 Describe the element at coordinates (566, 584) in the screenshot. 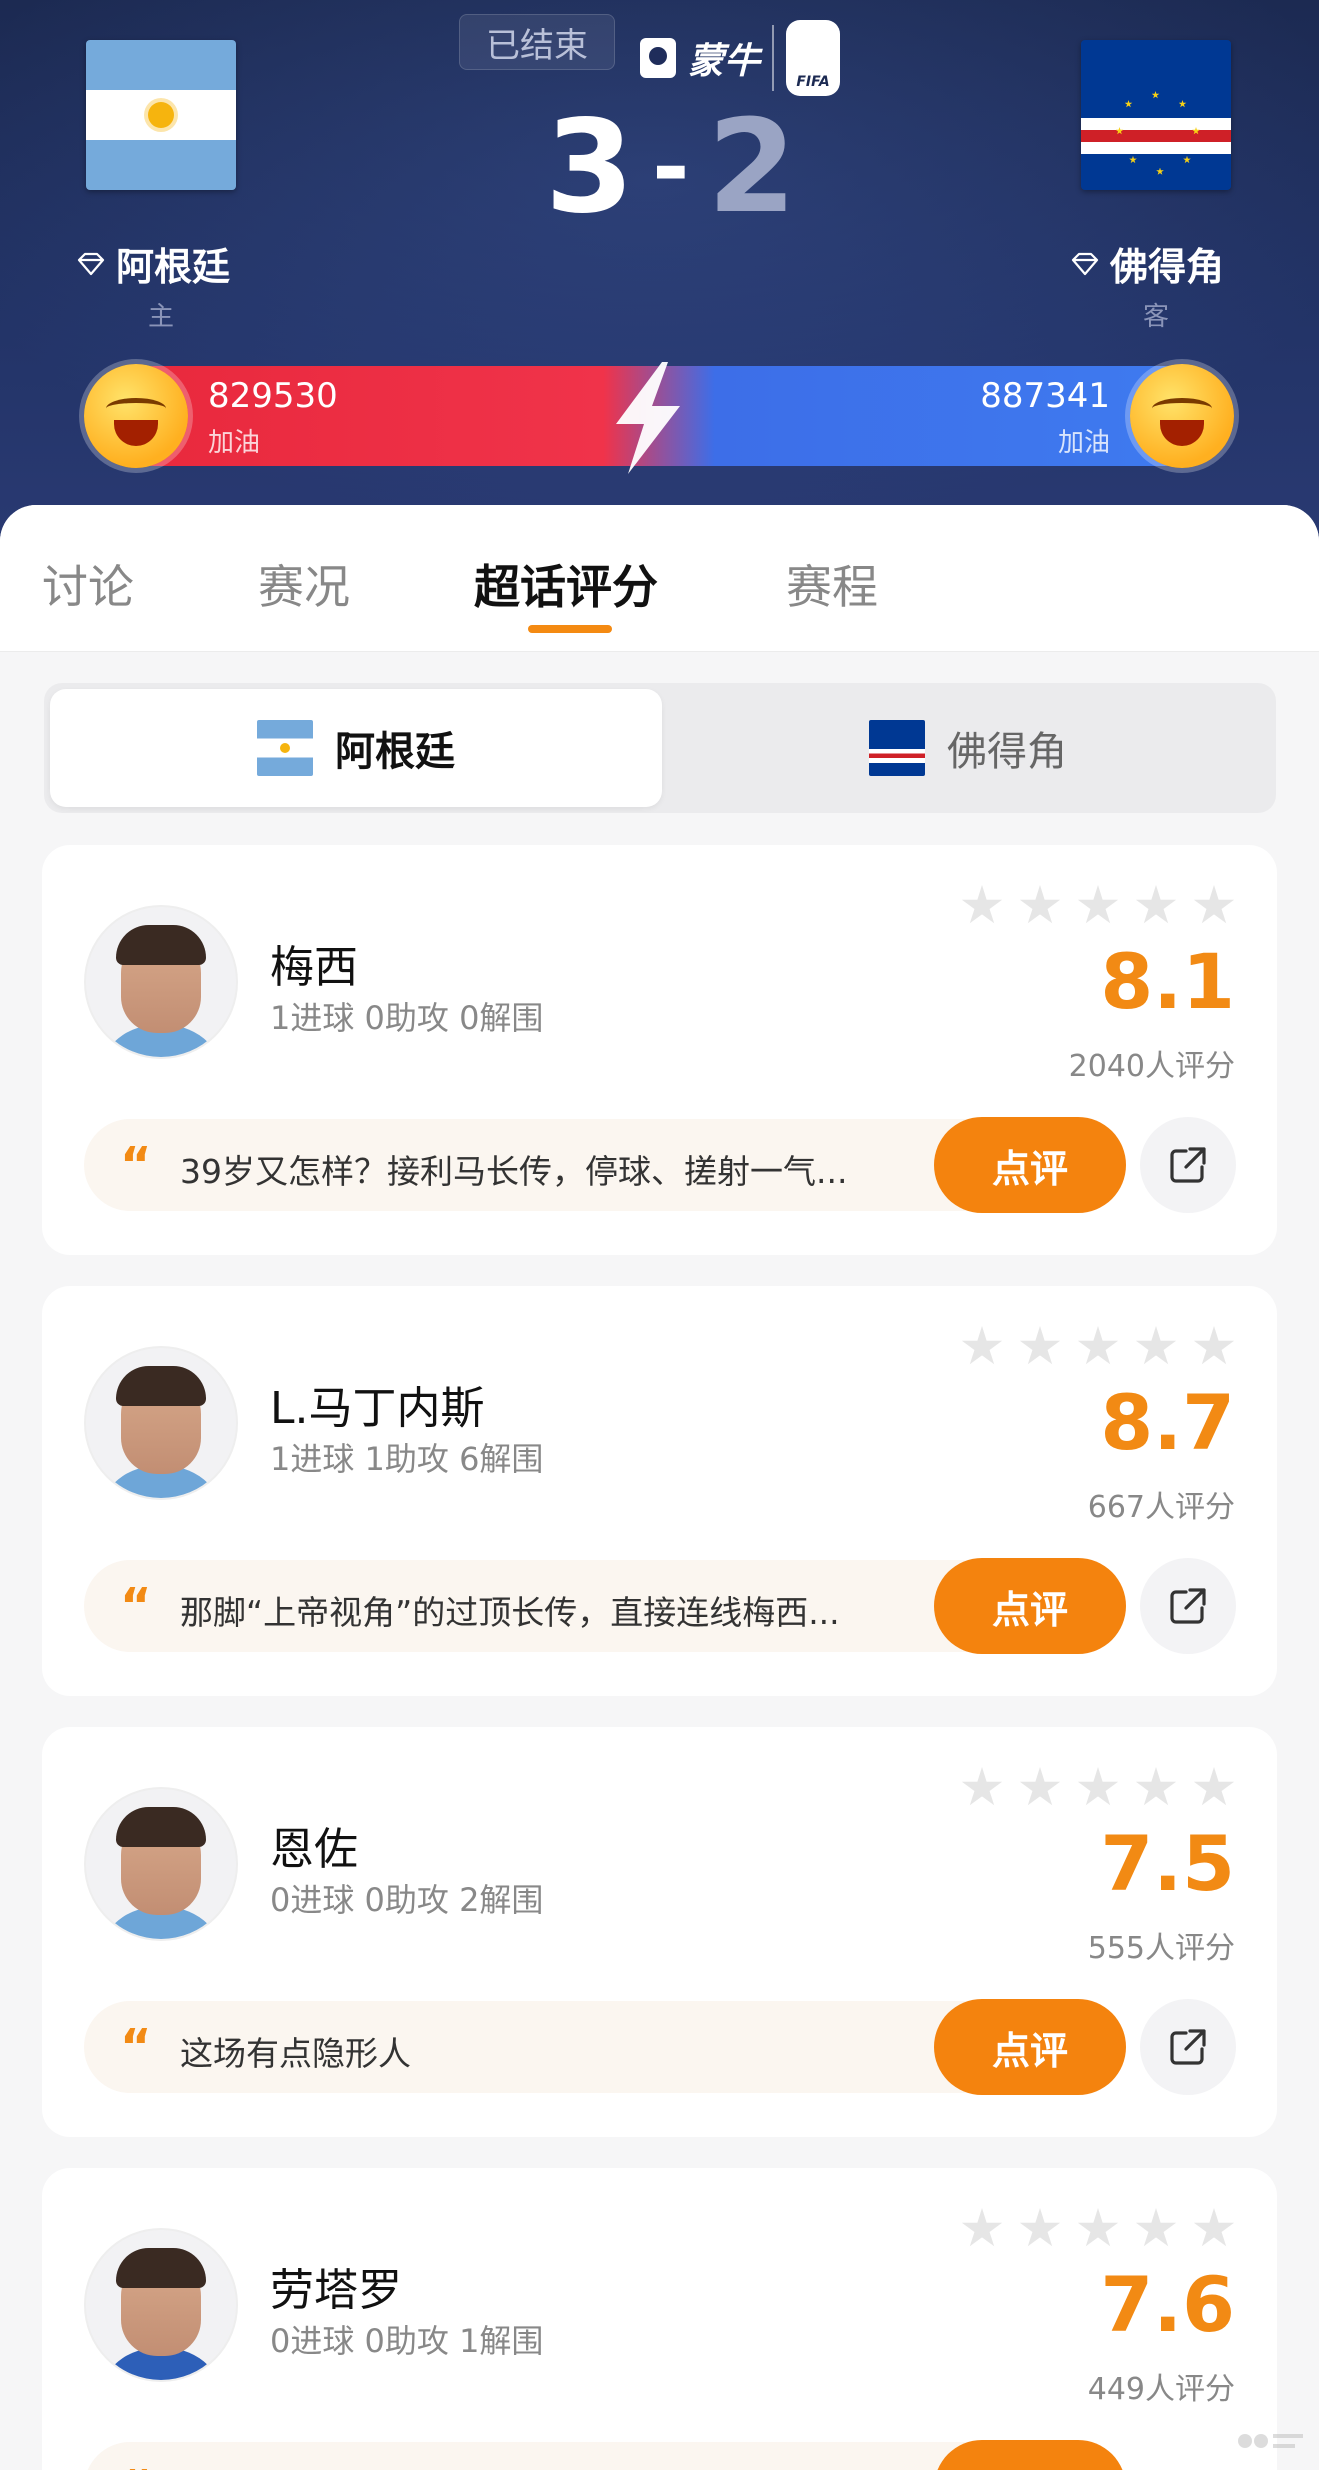

I see `tab-rating: 超话评分` at that location.